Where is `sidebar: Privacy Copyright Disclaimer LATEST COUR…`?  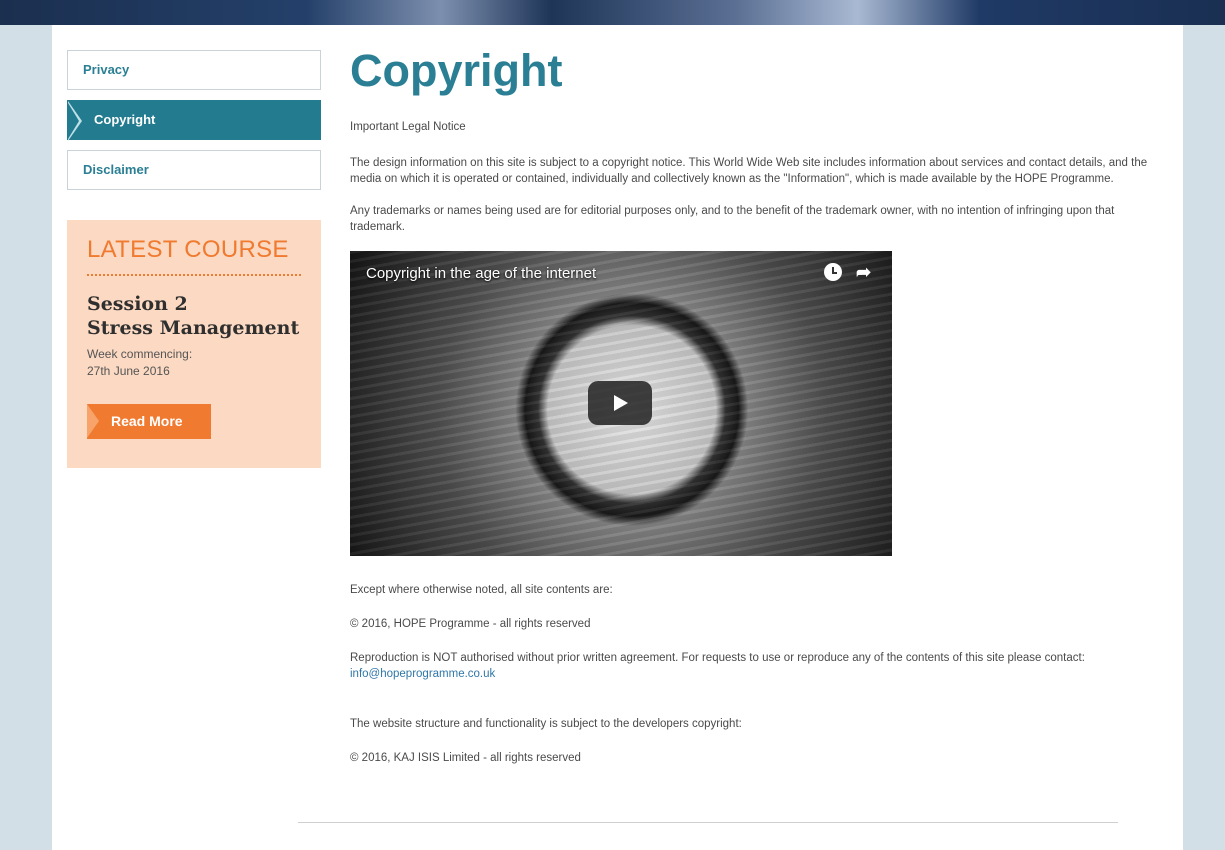 sidebar: Privacy Copyright Disclaimer LATEST COUR… is located at coordinates (194, 259).